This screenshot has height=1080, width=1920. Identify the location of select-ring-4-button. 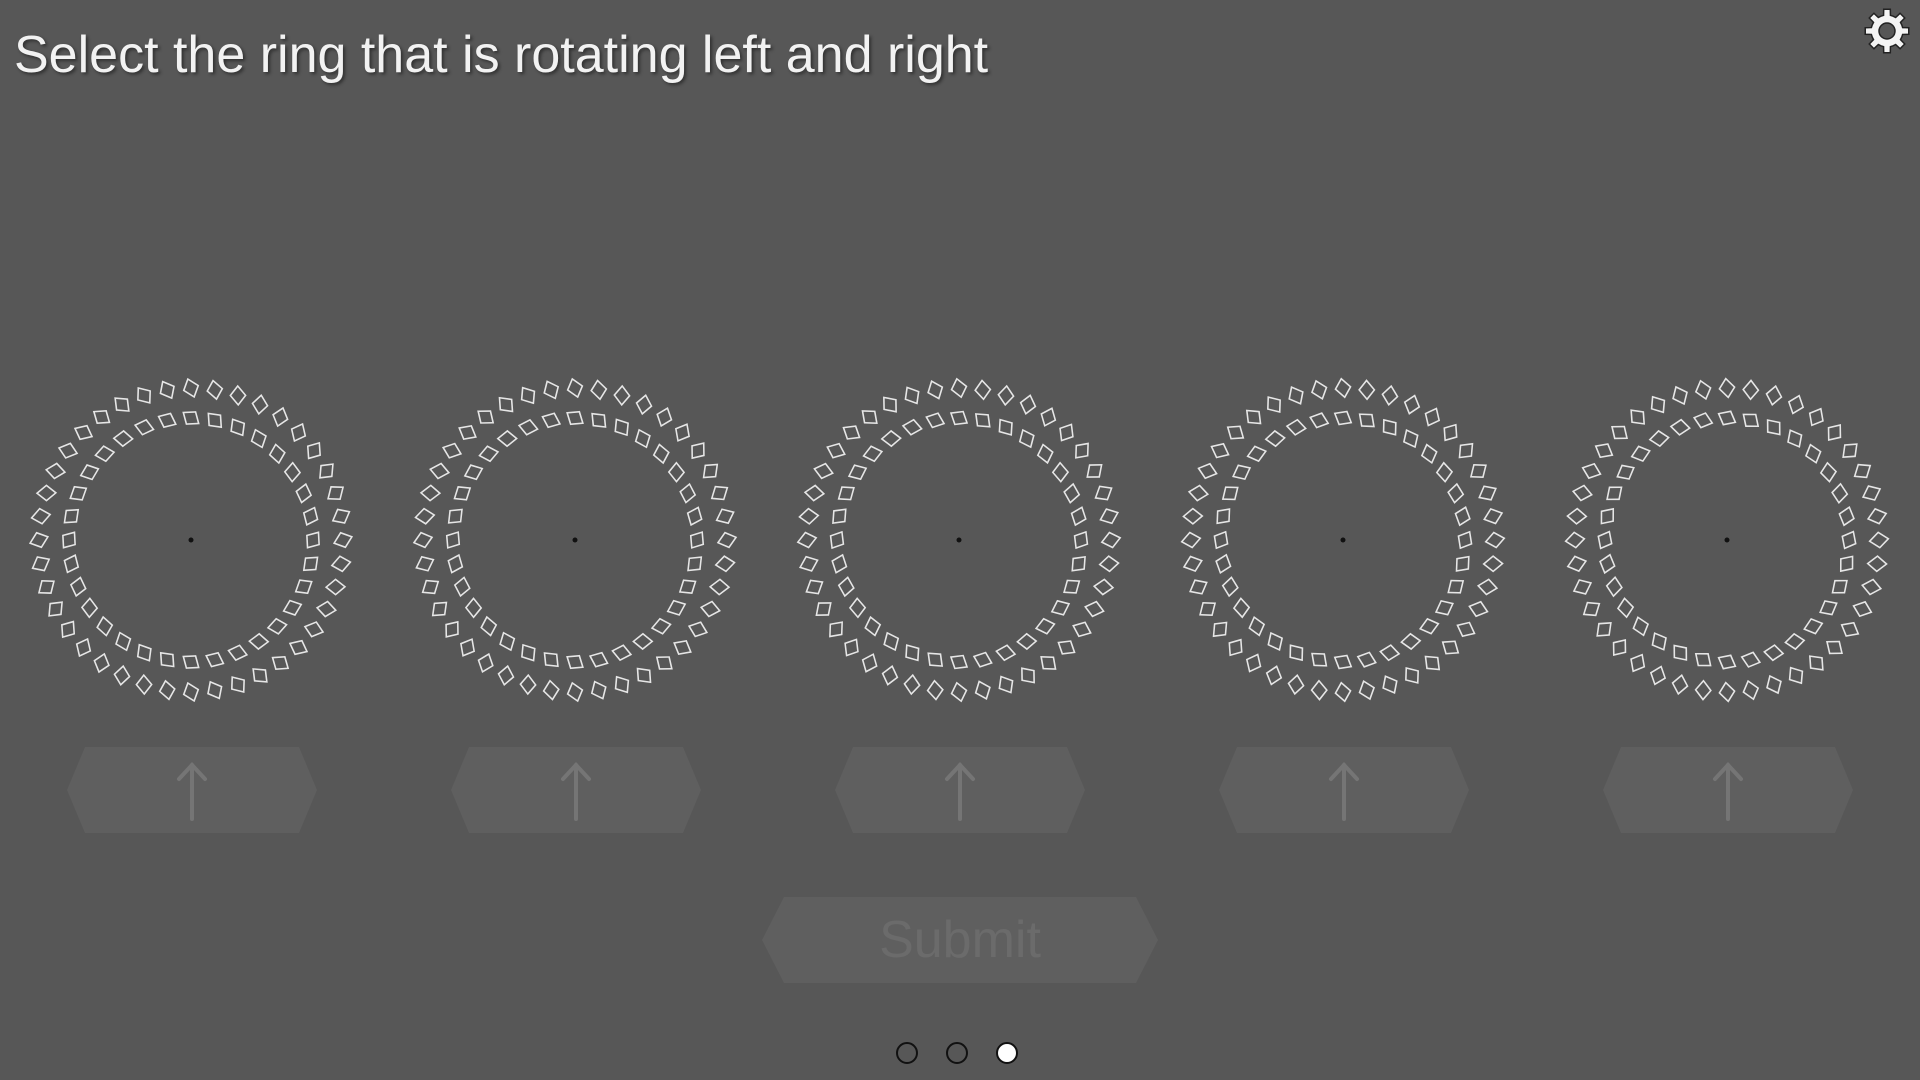
(1344, 790).